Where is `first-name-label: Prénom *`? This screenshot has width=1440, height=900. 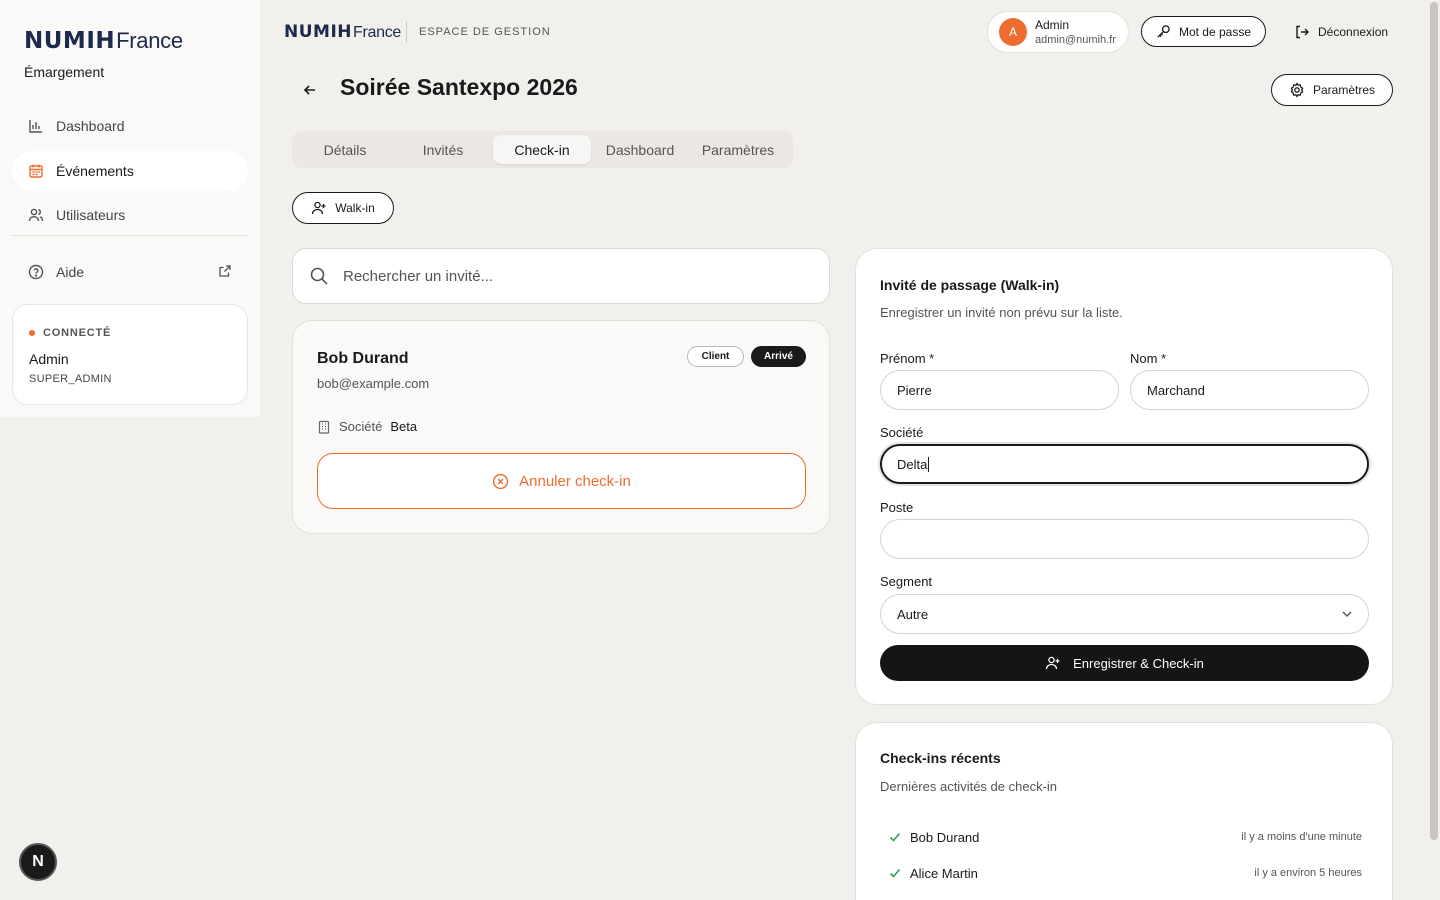
first-name-label: Prénom * is located at coordinates (907, 358).